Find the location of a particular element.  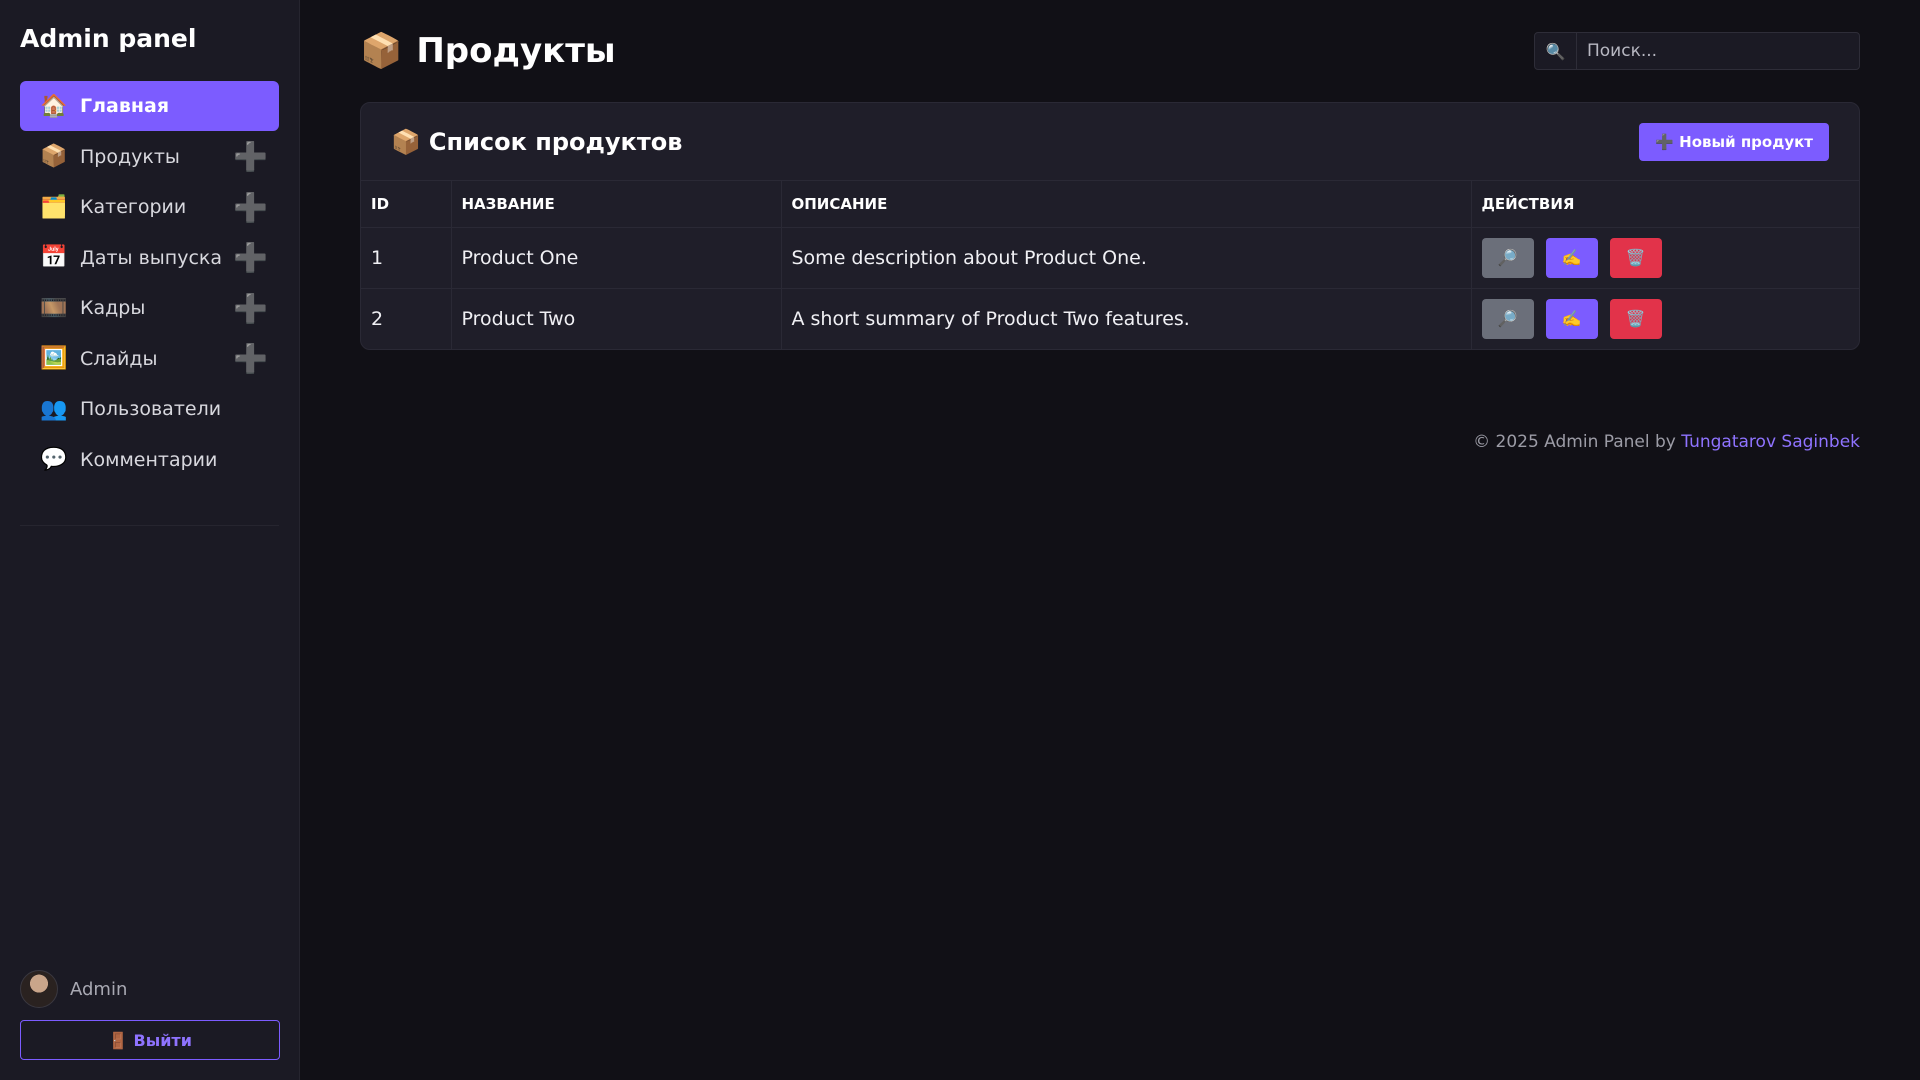

sidebar-item-categories: 🗂️ Категории ➕ is located at coordinates (149, 207).